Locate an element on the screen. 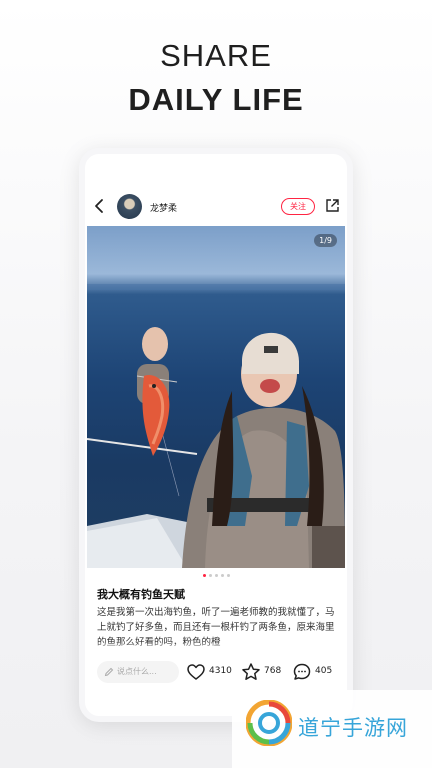 The image size is (432, 768). promo-headline-daily-life: DAILY LIFE is located at coordinates (216, 99).